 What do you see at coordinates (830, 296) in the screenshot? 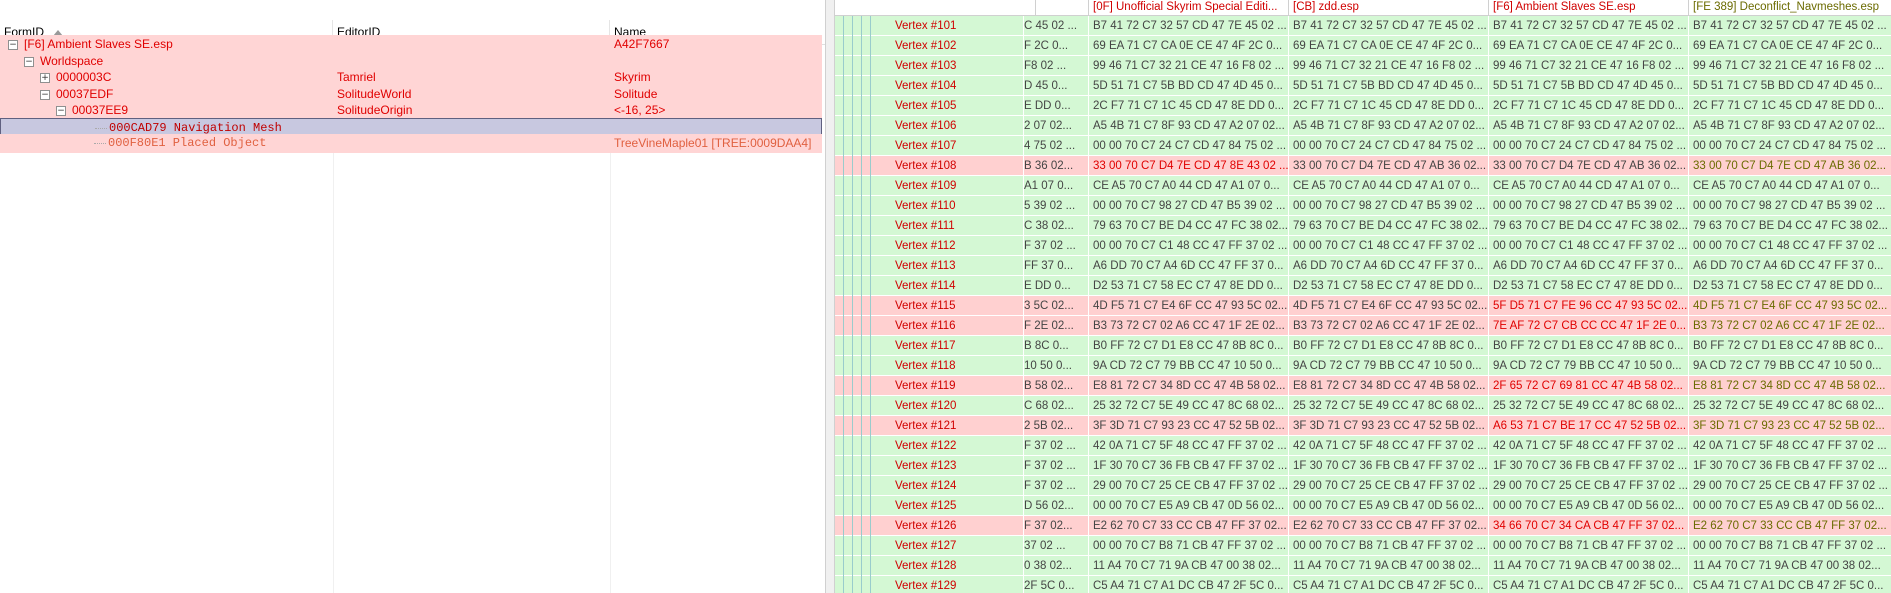
I see `pane-splitter` at bounding box center [830, 296].